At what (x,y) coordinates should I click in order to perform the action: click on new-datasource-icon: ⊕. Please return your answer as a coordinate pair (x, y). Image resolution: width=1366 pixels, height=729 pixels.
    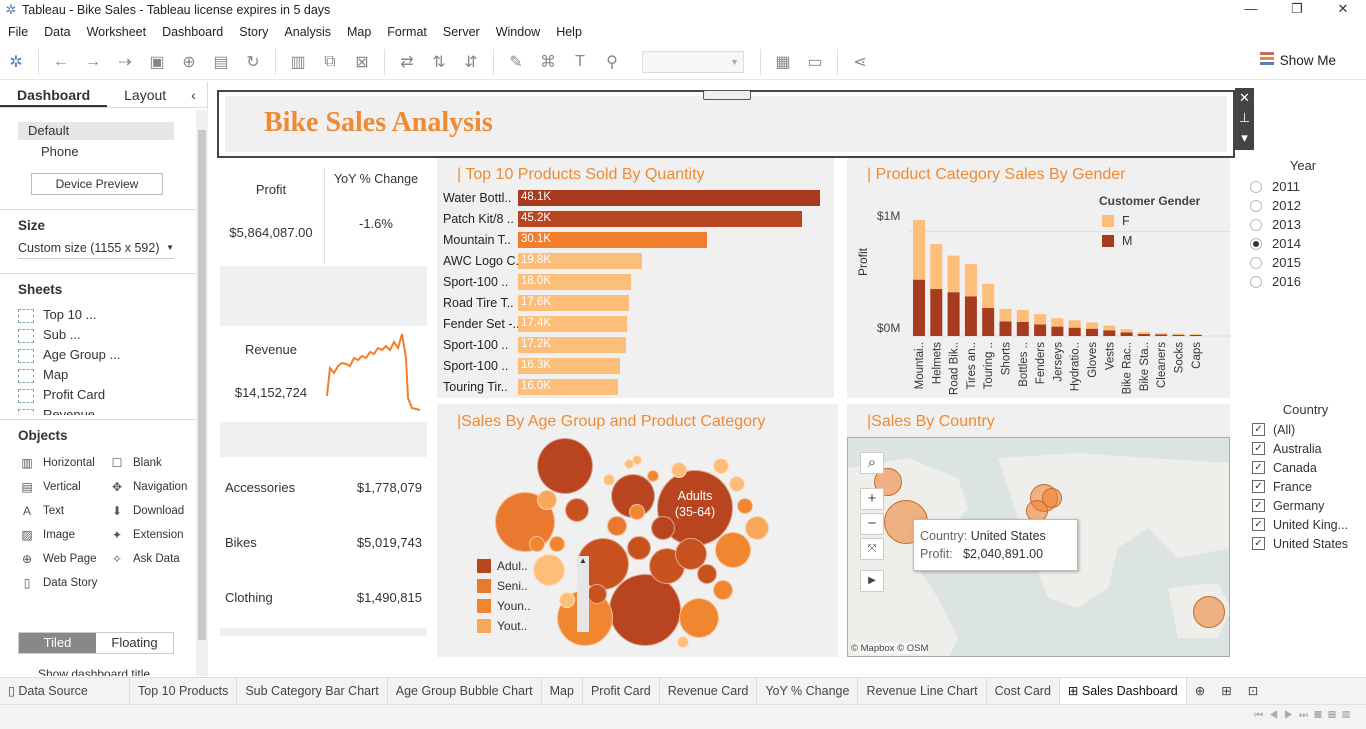
    Looking at the image, I should click on (189, 62).